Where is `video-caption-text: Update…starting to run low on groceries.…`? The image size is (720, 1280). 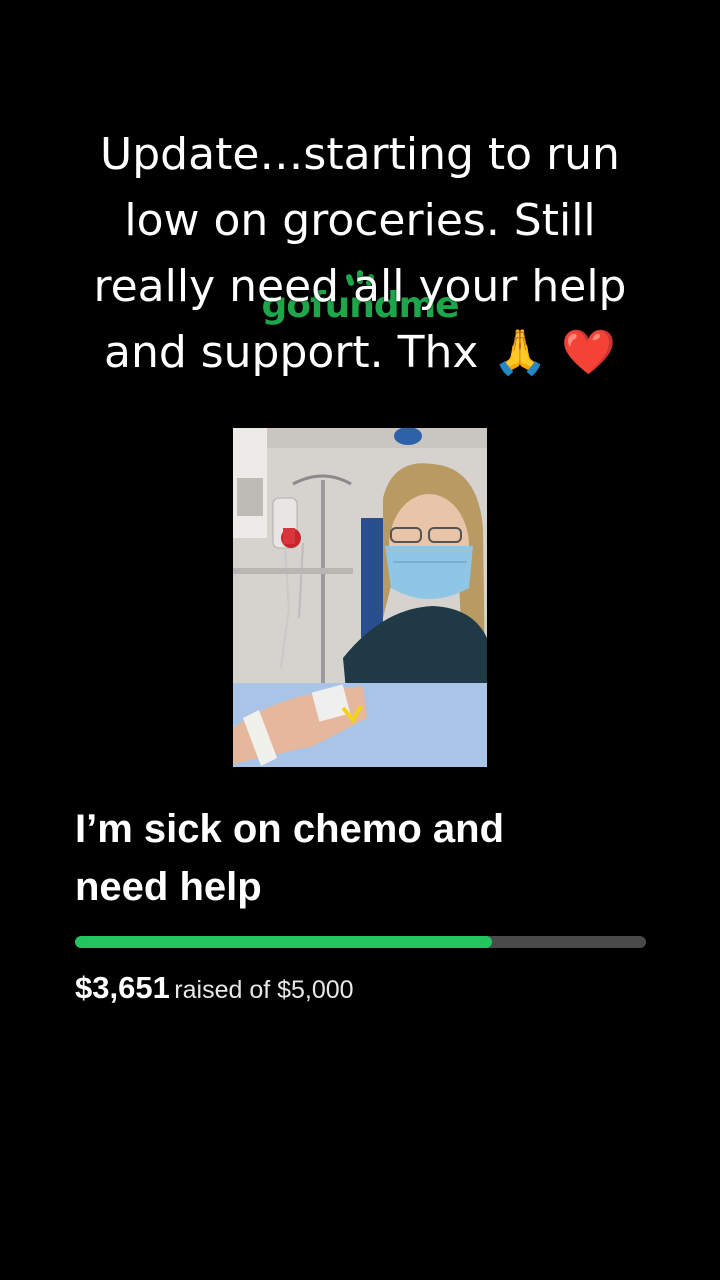
video-caption-text: Update…starting to run low on groceries.… is located at coordinates (360, 253).